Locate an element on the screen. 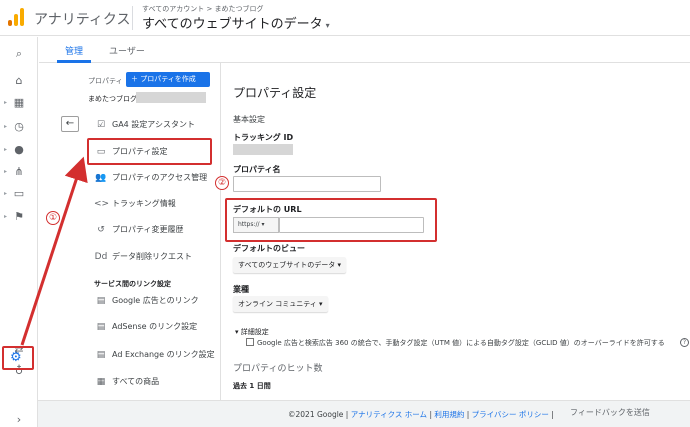  search-icon: ⌕ is located at coordinates (19, 54).